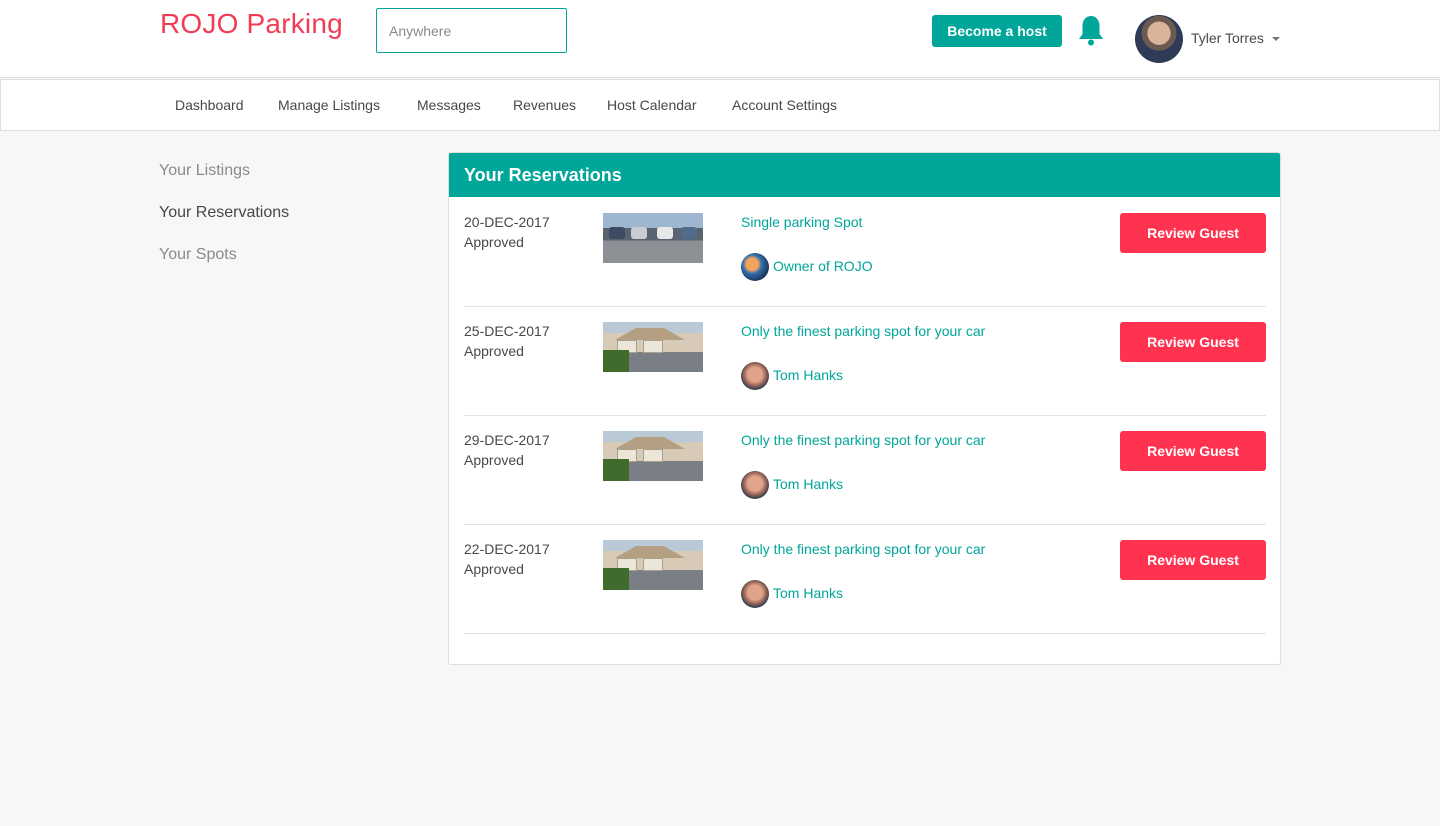 The height and width of the screenshot is (826, 1440). Describe the element at coordinates (209, 105) in the screenshot. I see `nav-dashboard: Dashboard` at that location.